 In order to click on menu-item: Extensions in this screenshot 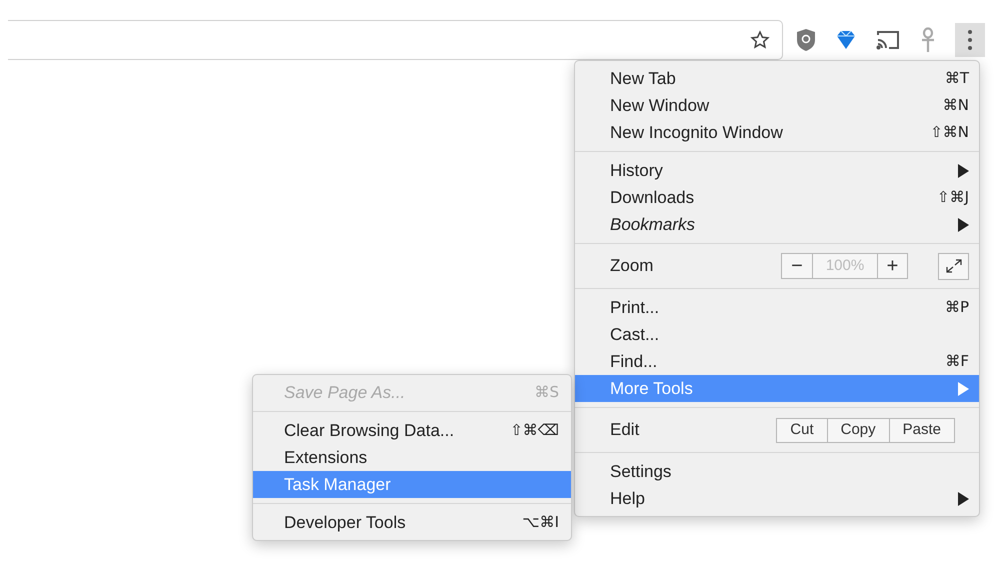, I will do `click(412, 457)`.